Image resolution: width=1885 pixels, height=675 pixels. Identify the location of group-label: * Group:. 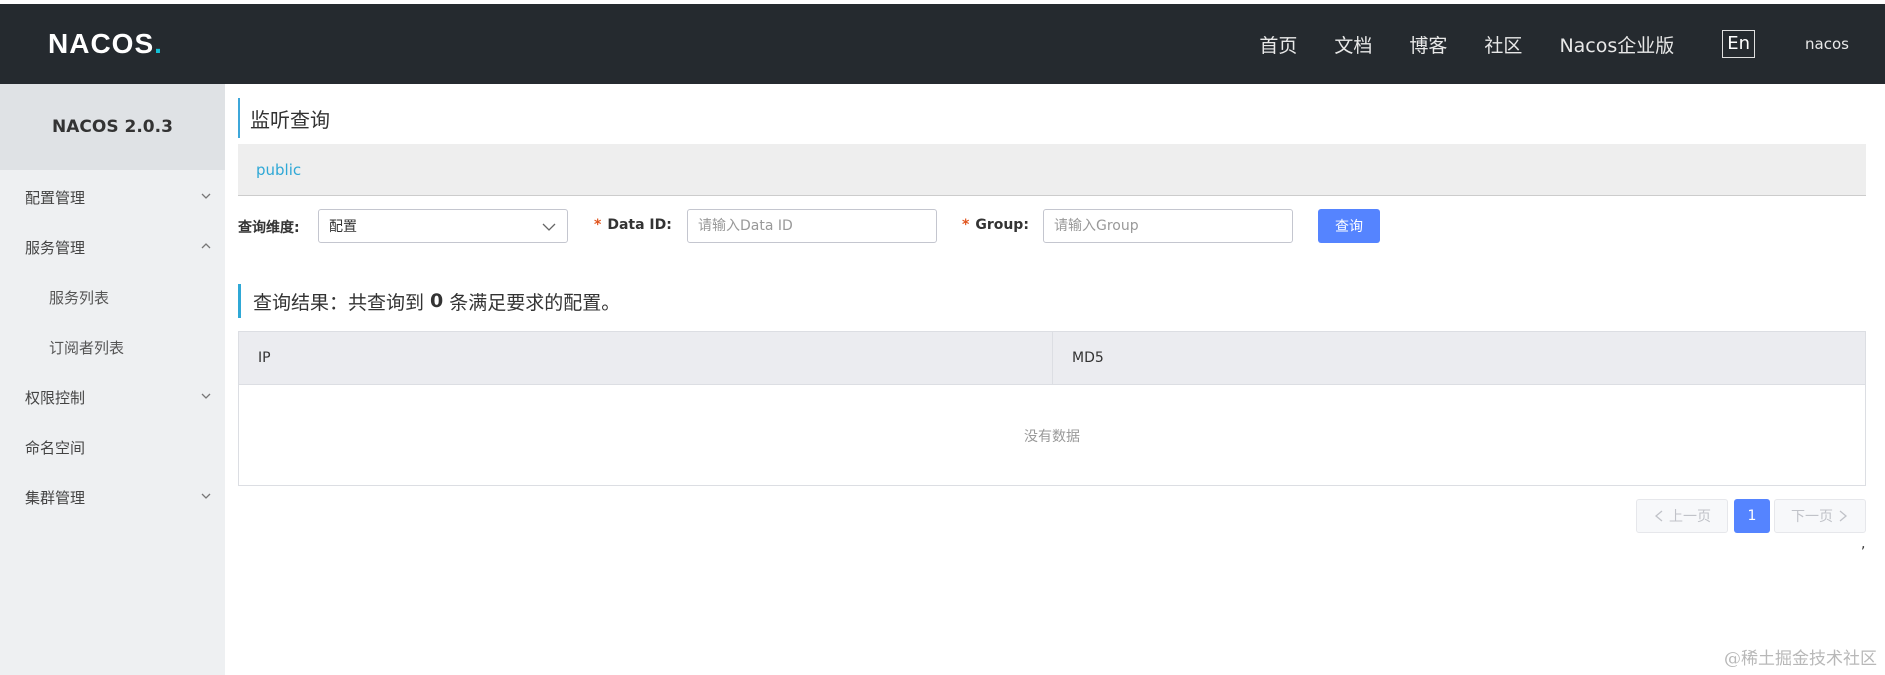
(995, 225).